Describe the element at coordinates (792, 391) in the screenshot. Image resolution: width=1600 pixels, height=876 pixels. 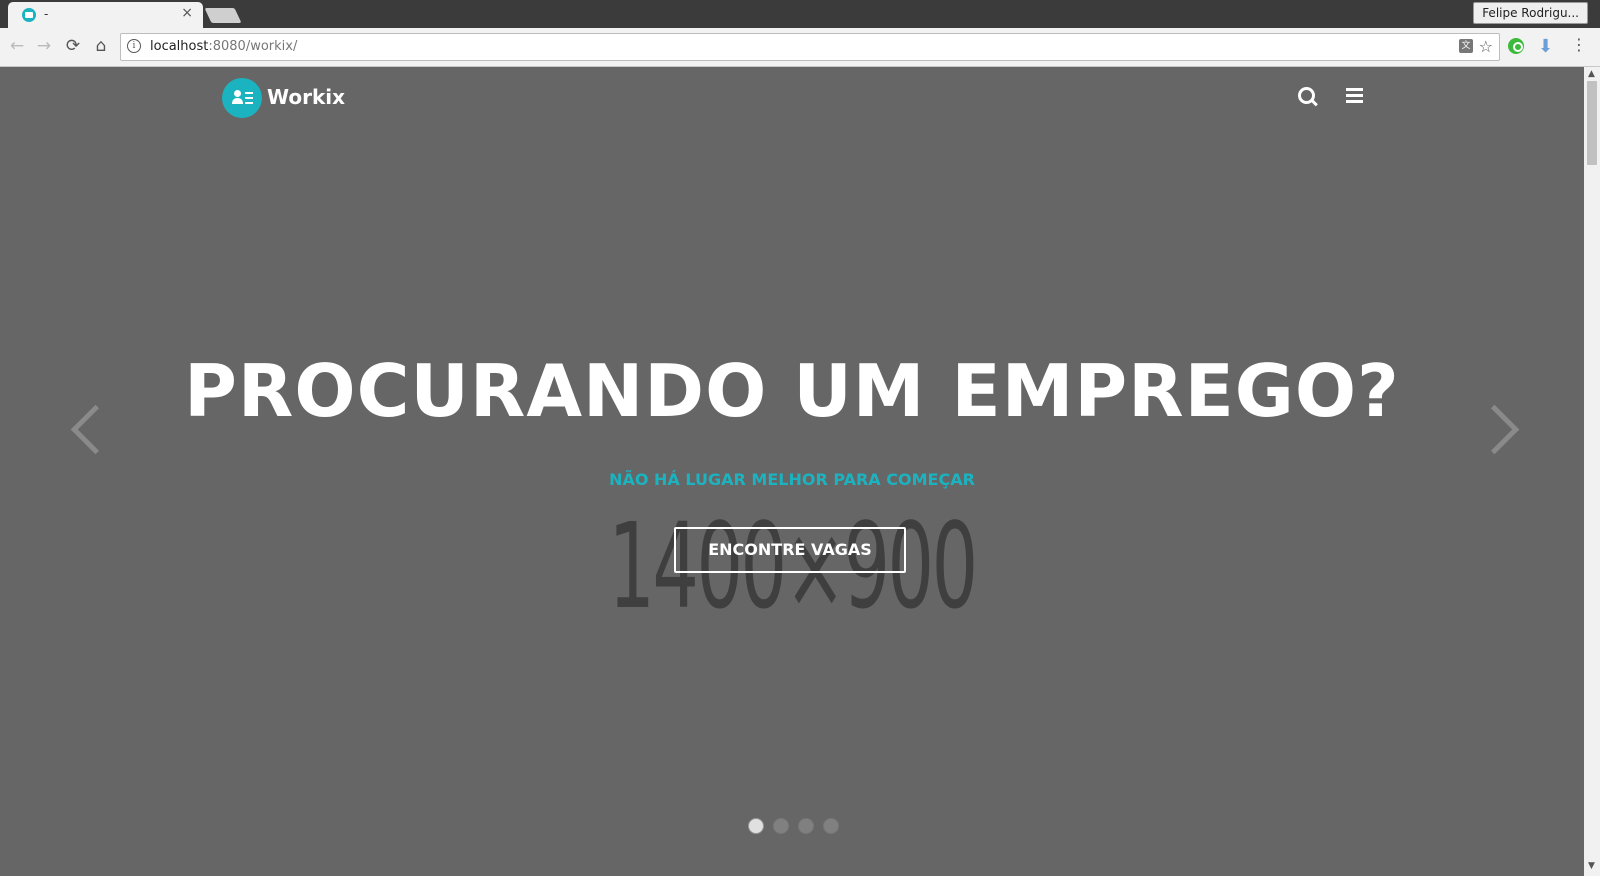
I see `hero-headline: PROCURANDO UM EMPREGO?` at that location.